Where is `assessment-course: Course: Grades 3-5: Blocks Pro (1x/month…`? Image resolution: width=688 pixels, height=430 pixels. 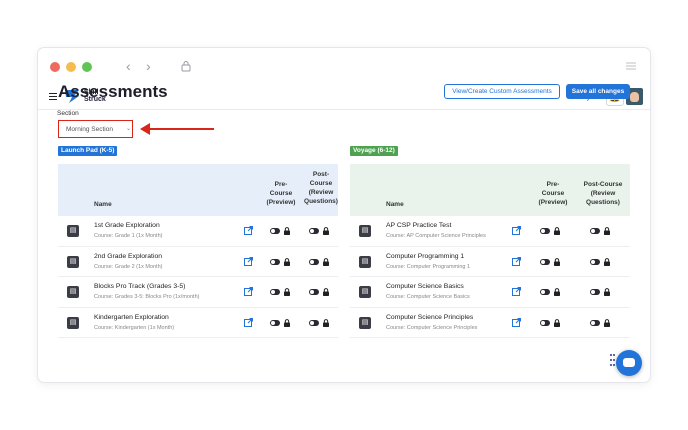
assessment-course: Course: Grades 3-5: Blocks Pro (1x/month… is located at coordinates (147, 297).